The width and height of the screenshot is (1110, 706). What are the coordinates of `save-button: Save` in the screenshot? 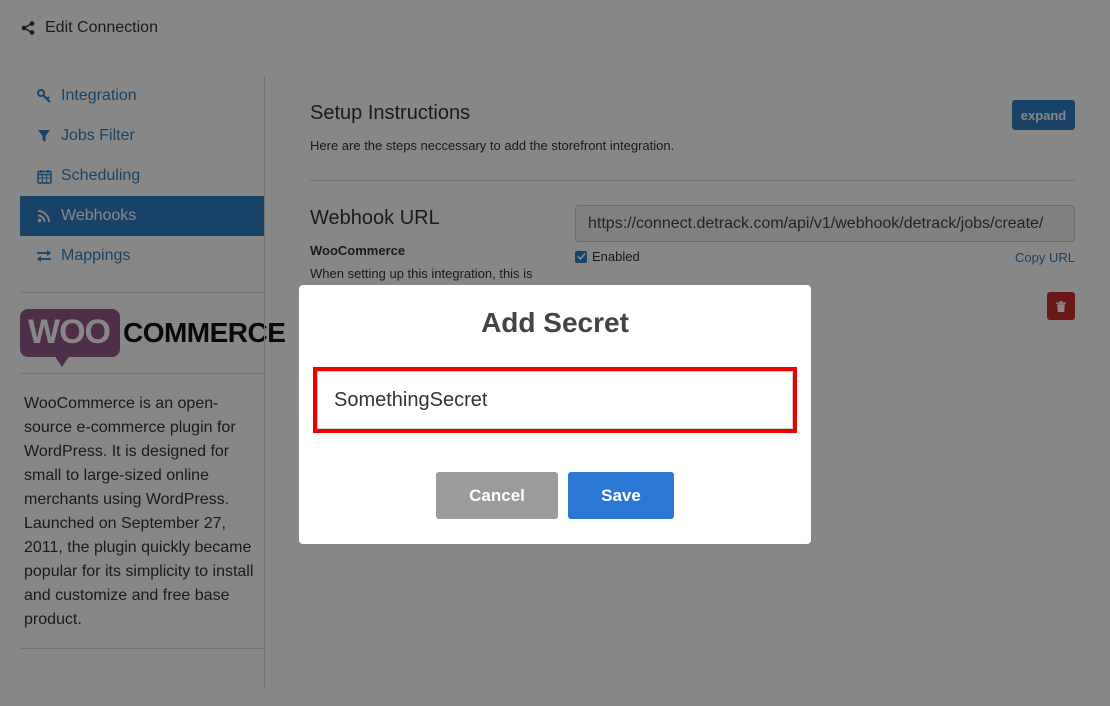 It's located at (621, 495).